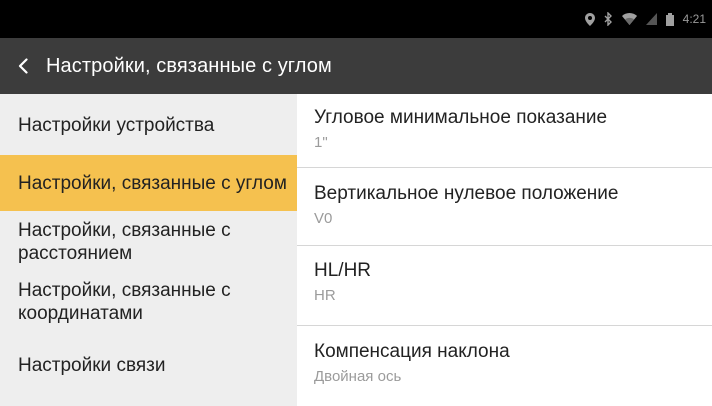 This screenshot has width=712, height=406. What do you see at coordinates (504, 370) in the screenshot?
I see `setting-tilt-compensation: Компенсация наклона Двойная ось` at bounding box center [504, 370].